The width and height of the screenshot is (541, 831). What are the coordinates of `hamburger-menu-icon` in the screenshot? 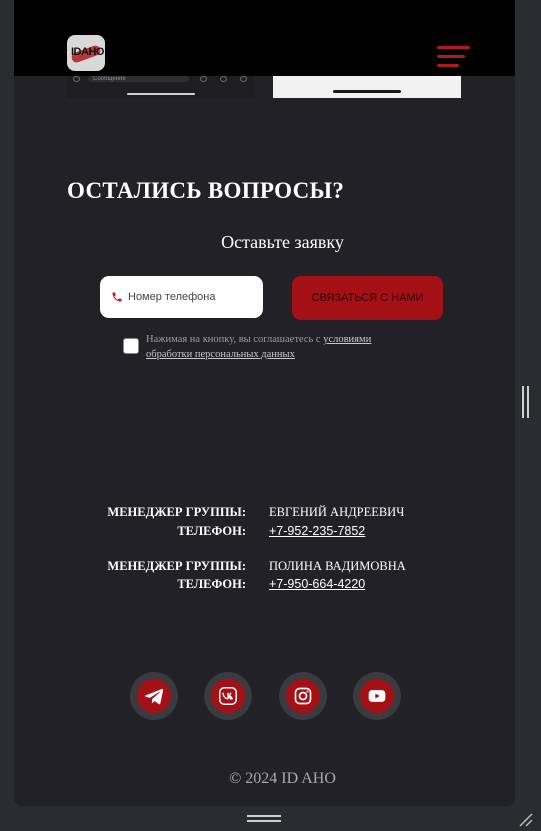 It's located at (453, 57).